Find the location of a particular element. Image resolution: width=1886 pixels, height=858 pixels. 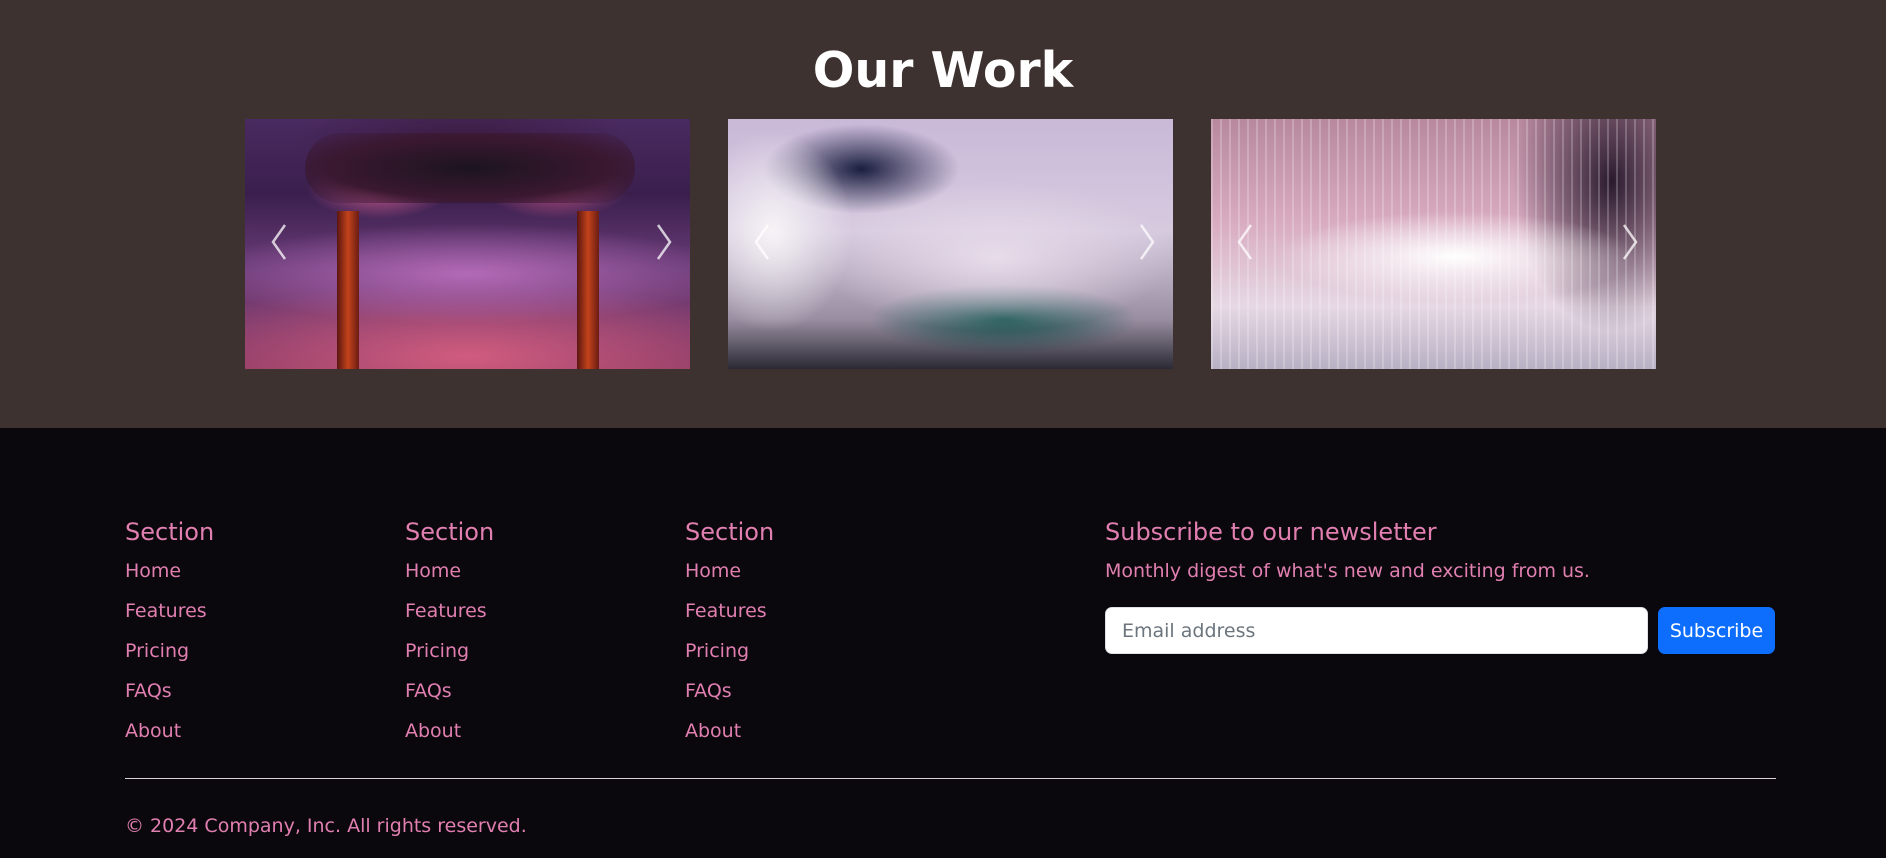

section-title: Our Work is located at coordinates (943, 70).